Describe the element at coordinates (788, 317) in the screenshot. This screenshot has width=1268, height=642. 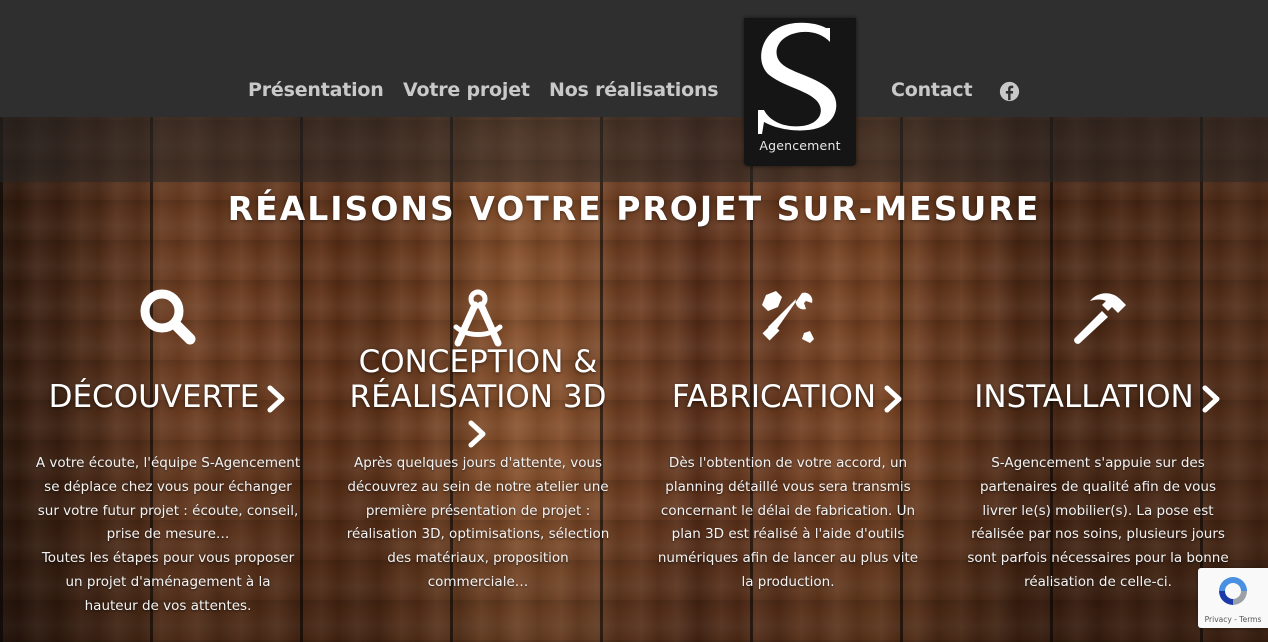
I see `tools-icon` at that location.